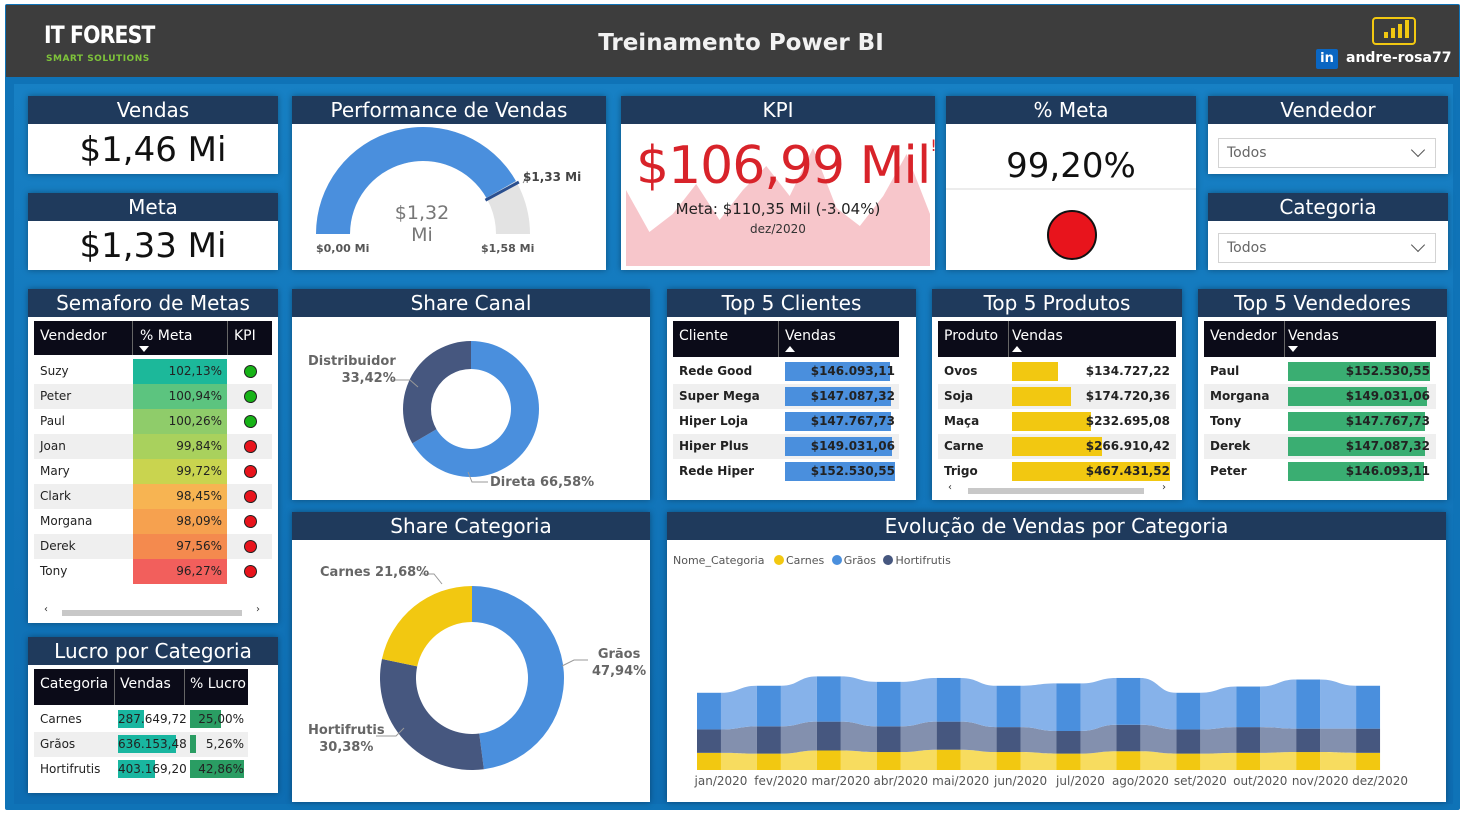 The width and height of the screenshot is (1467, 816). What do you see at coordinates (1327, 248) in the screenshot?
I see `categoria-dropdown: Todos` at bounding box center [1327, 248].